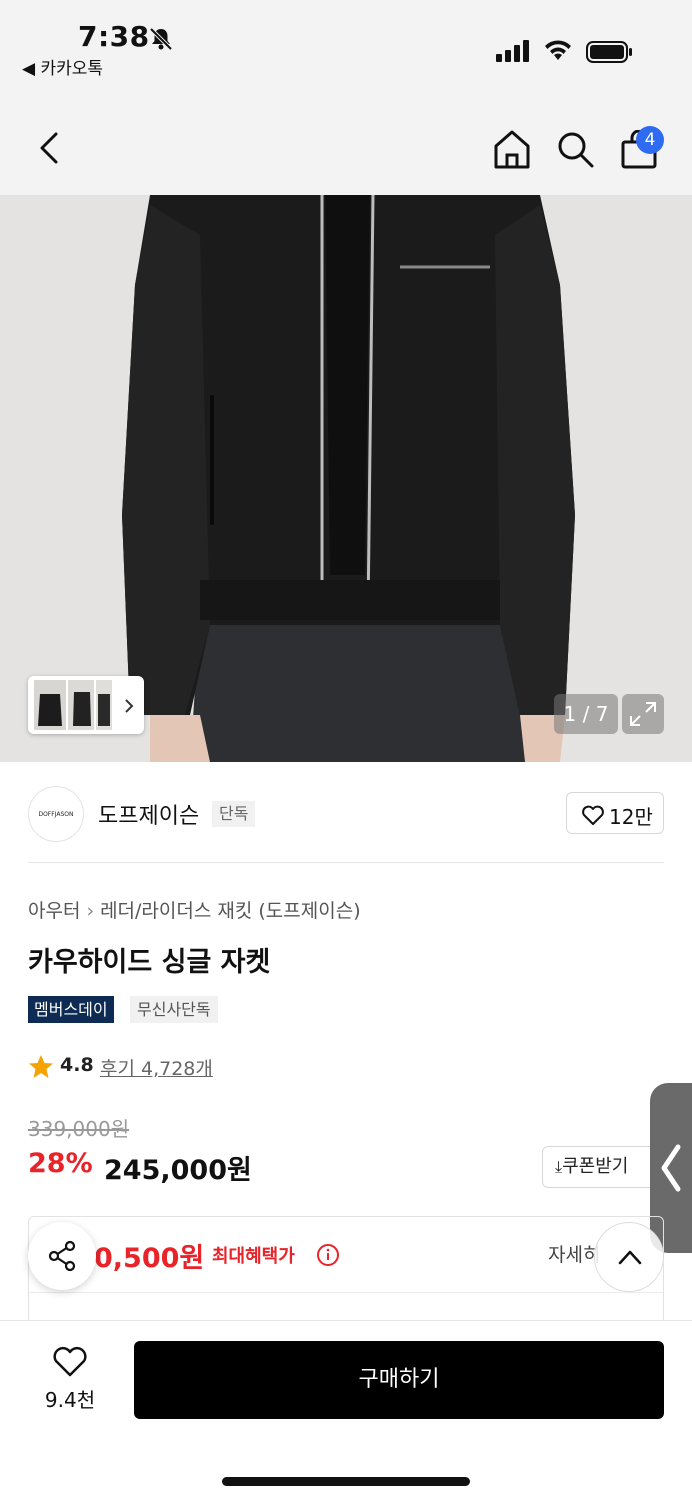 This screenshot has width=692, height=1500. Describe the element at coordinates (86, 705) in the screenshot. I see `thumbnail-strip` at that location.